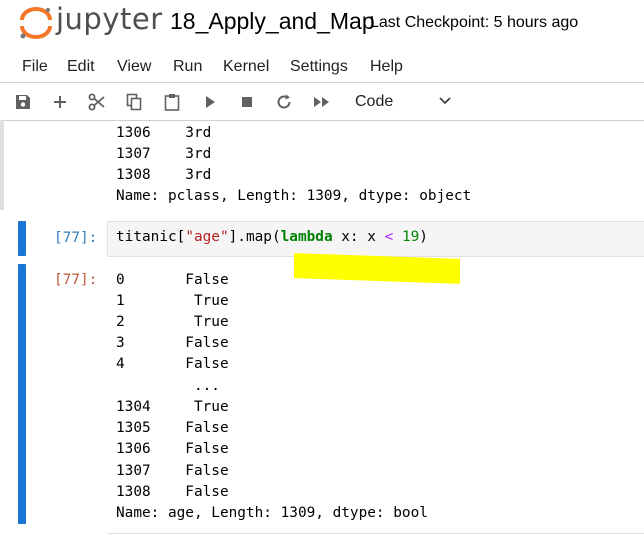  I want to click on output-prompt: [77]:, so click(76, 280).